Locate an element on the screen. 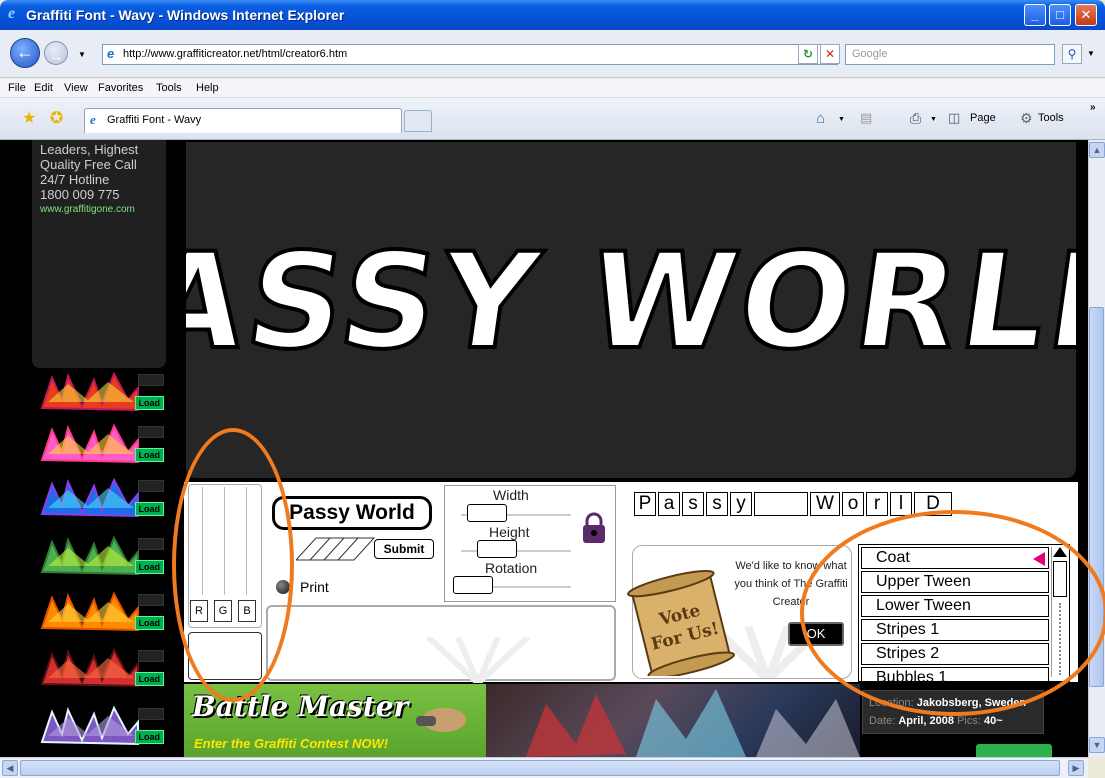  tab-graffiti-font-wavy: e Graffiti Font - Wavy is located at coordinates (243, 120).